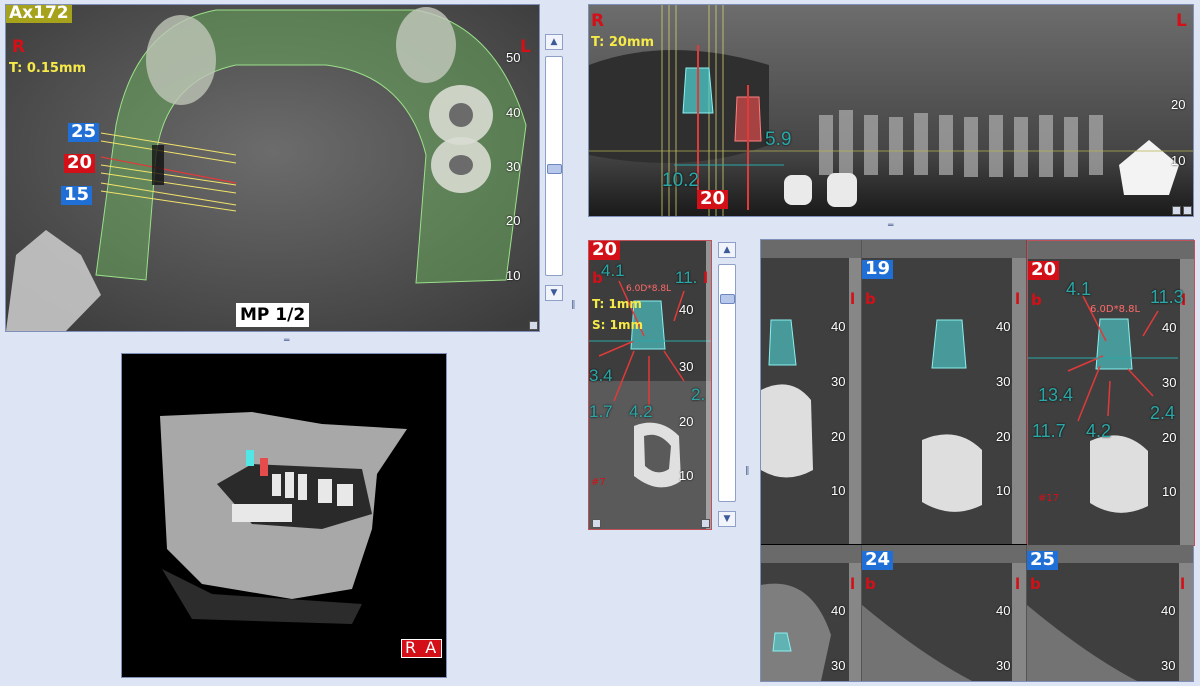  What do you see at coordinates (1043, 560) in the screenshot?
I see `section-badge: 25` at bounding box center [1043, 560].